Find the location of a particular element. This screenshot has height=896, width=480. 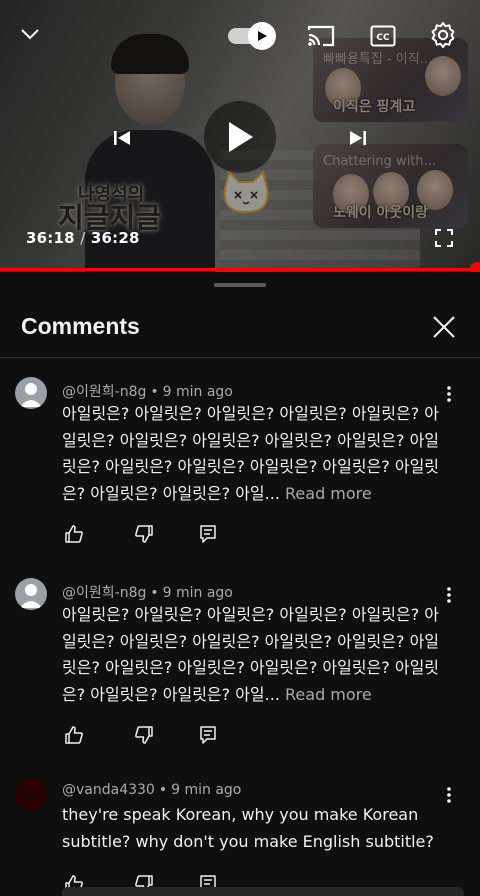

previous-video-icon is located at coordinates (122, 138).